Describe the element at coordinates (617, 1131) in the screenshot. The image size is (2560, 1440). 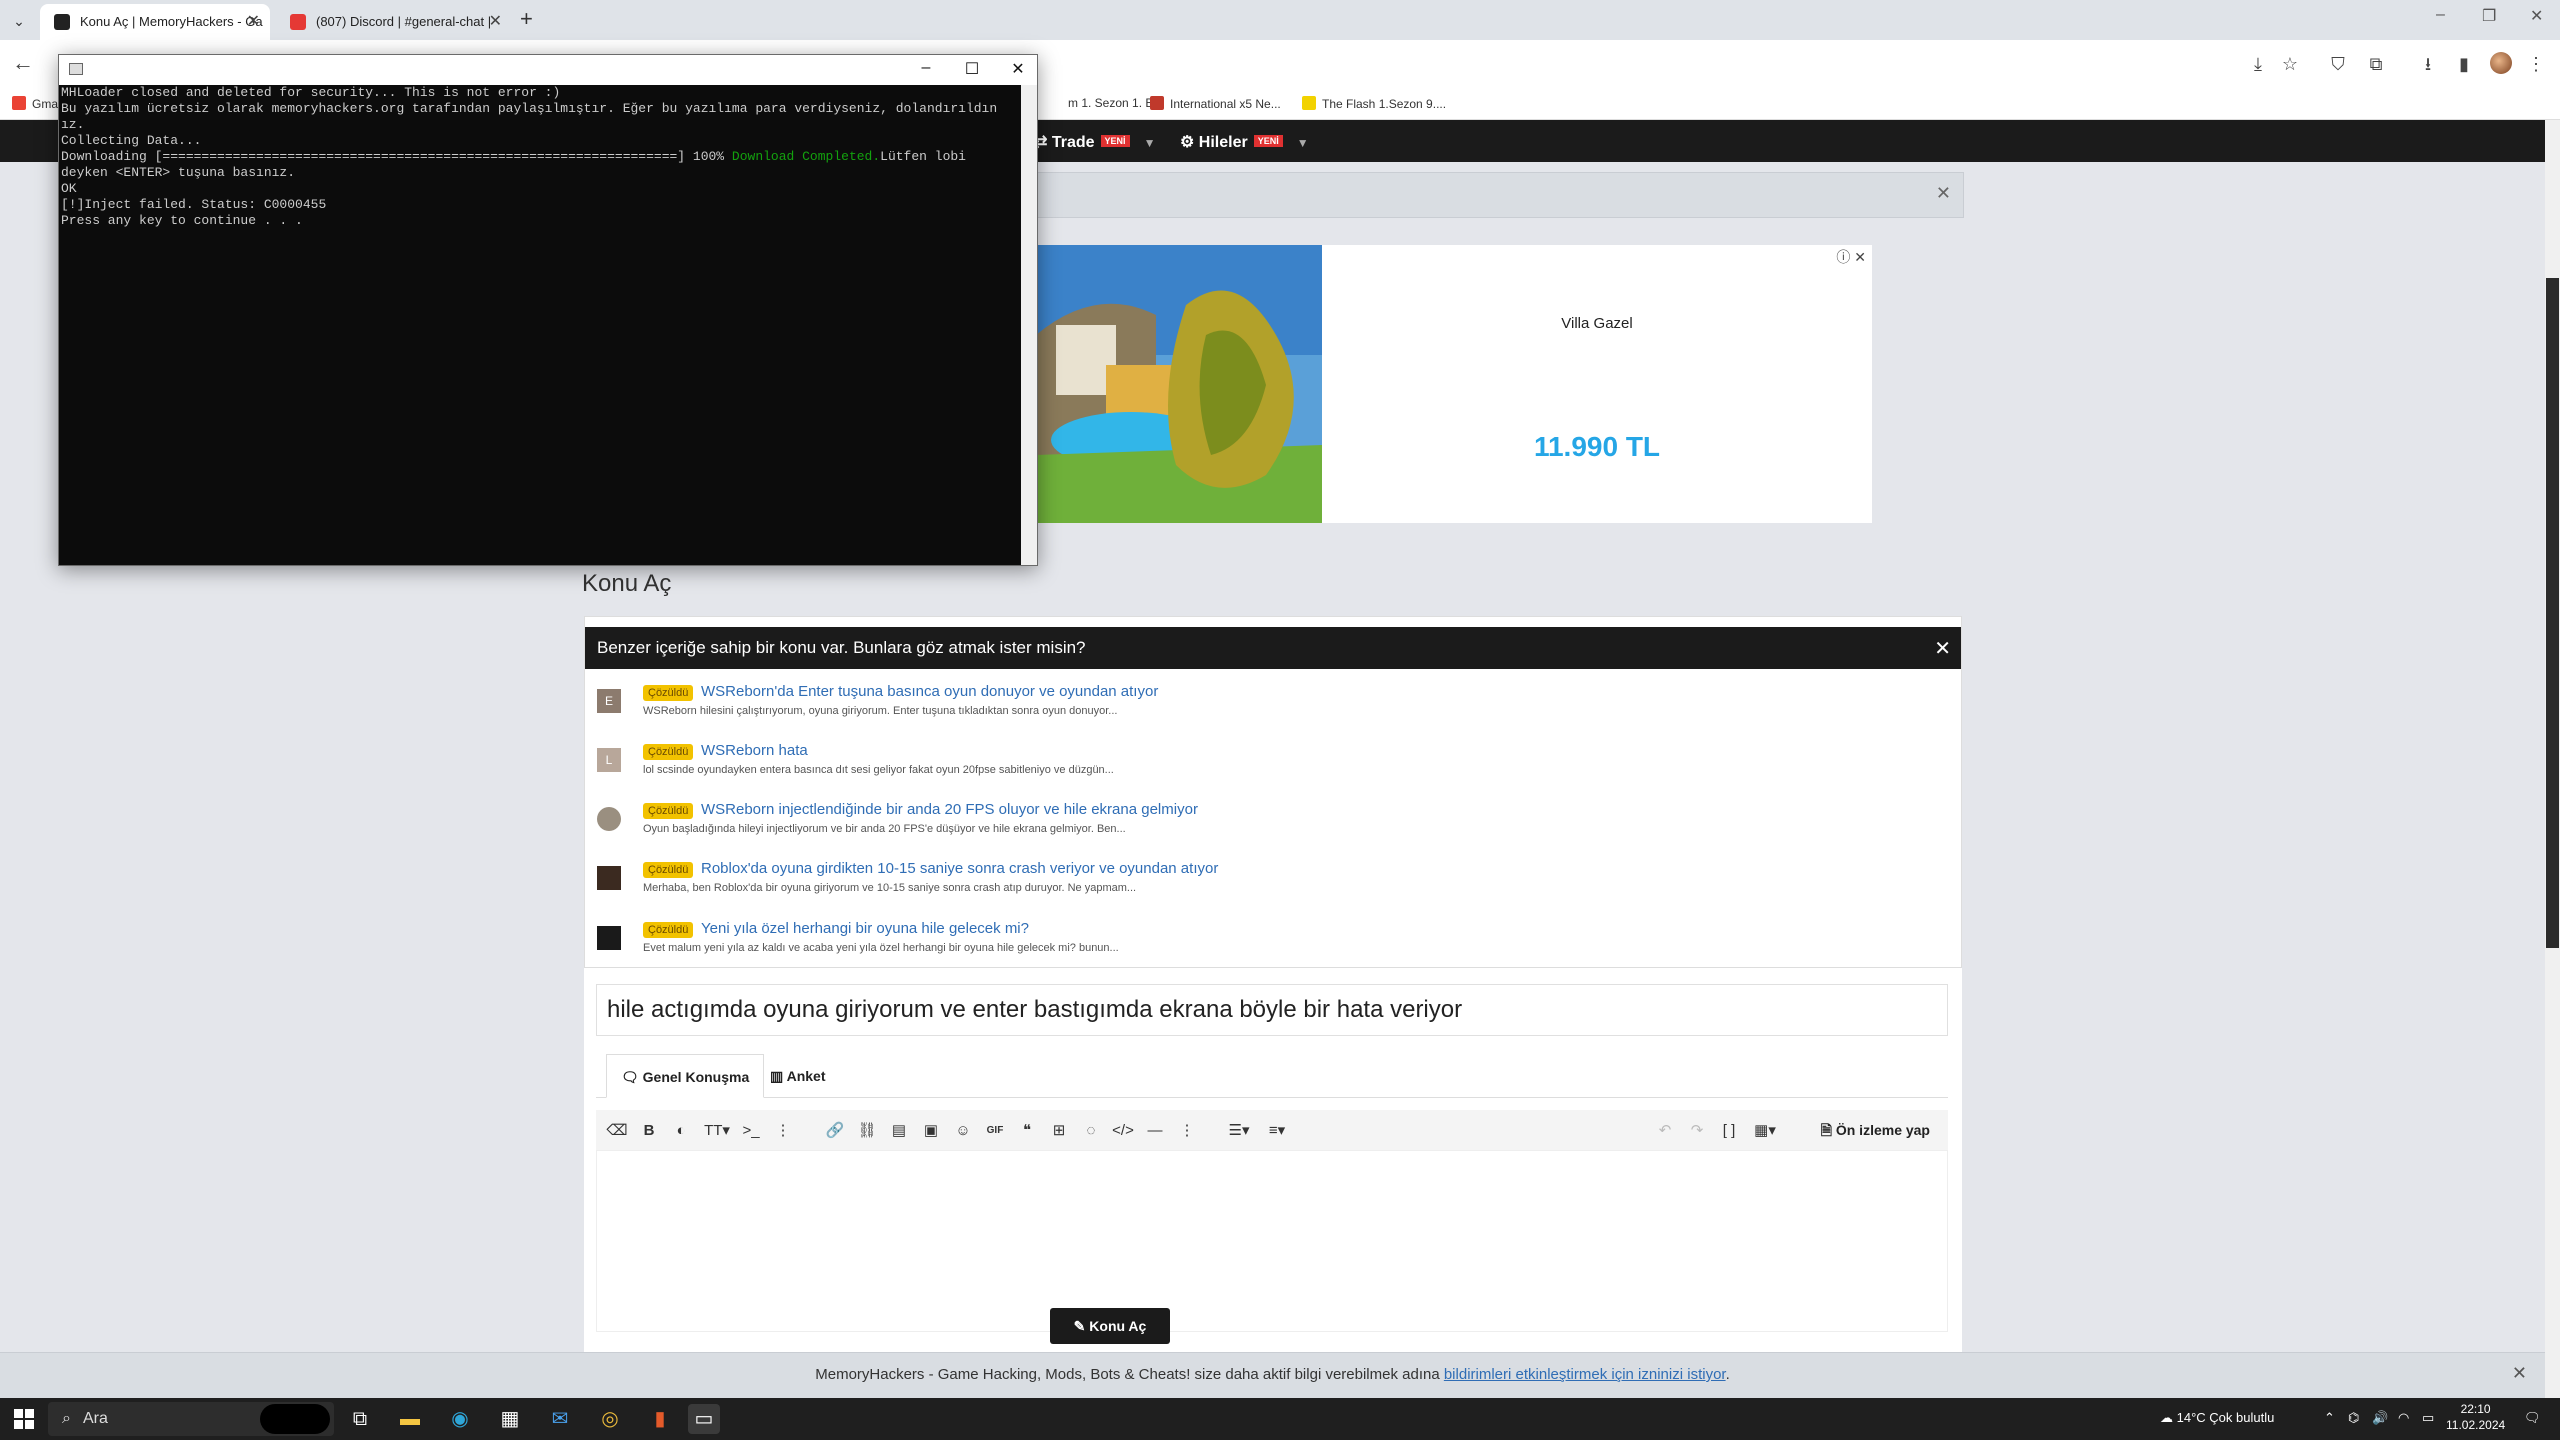
I see `eraser-icon: ⌫` at that location.